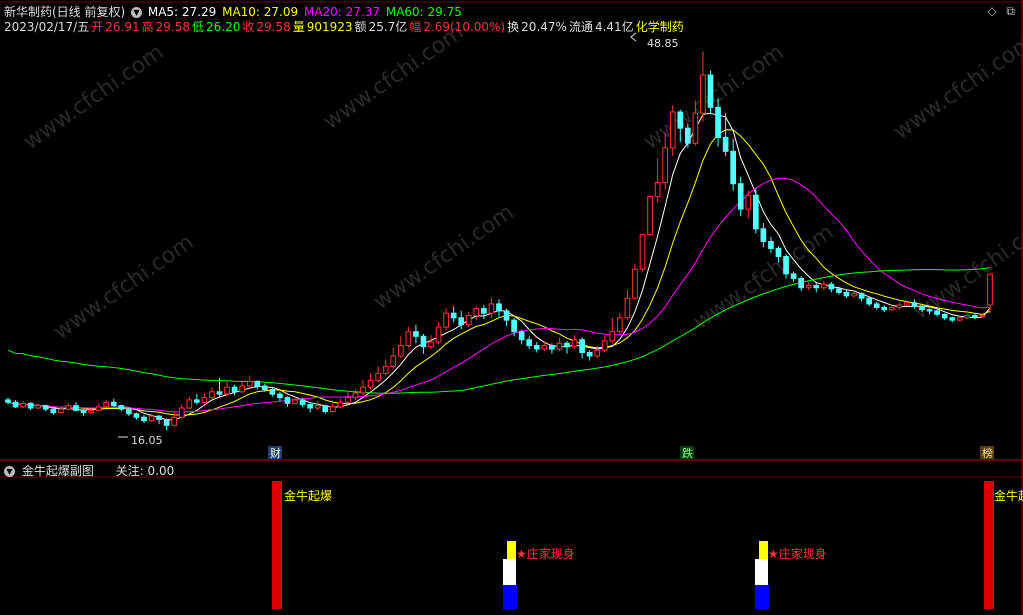  Describe the element at coordinates (64, 12) in the screenshot. I see `stock-title: 新华制药(日线 前复权)` at that location.